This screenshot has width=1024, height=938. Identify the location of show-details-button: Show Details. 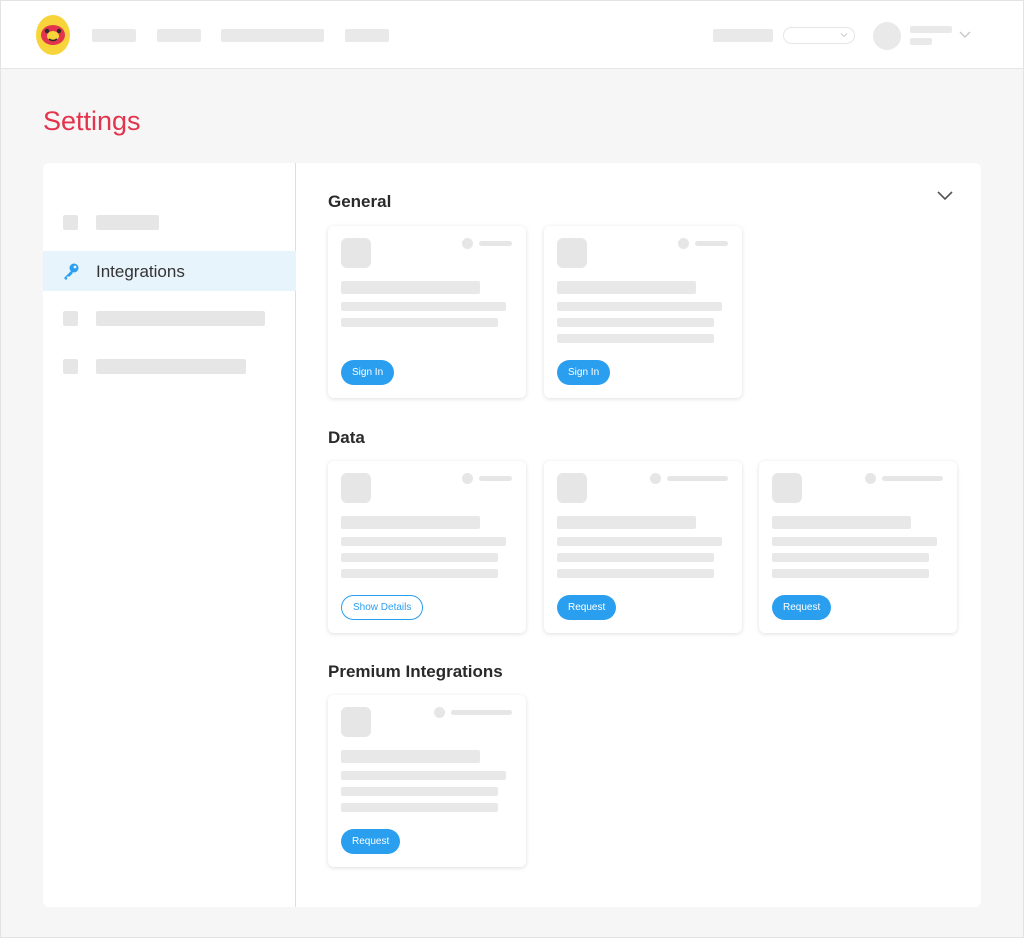
(382, 607).